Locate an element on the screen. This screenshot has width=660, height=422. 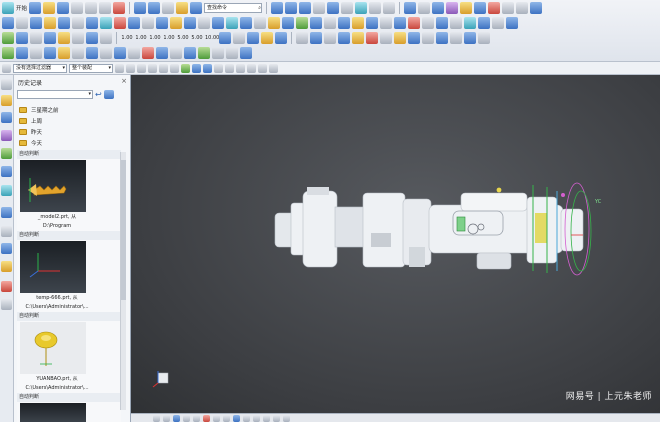
folder-three-weeks-ago: 三星期之前 is located at coordinates (70, 109).